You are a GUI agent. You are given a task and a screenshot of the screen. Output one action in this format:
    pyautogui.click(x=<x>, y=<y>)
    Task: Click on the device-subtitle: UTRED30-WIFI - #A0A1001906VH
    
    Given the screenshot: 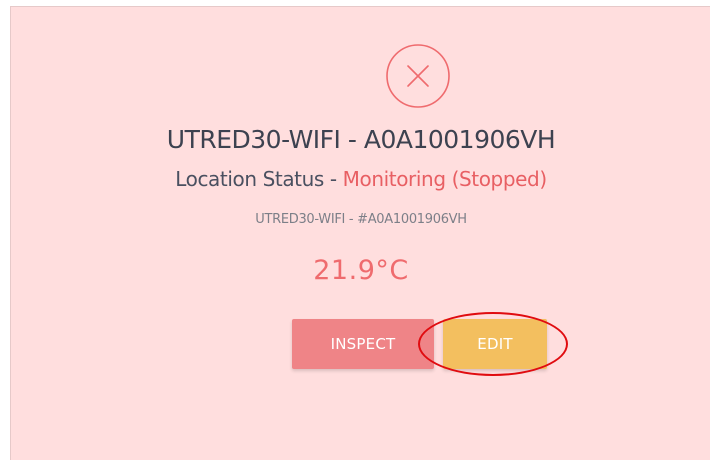 What is the action you would take?
    pyautogui.click(x=361, y=219)
    